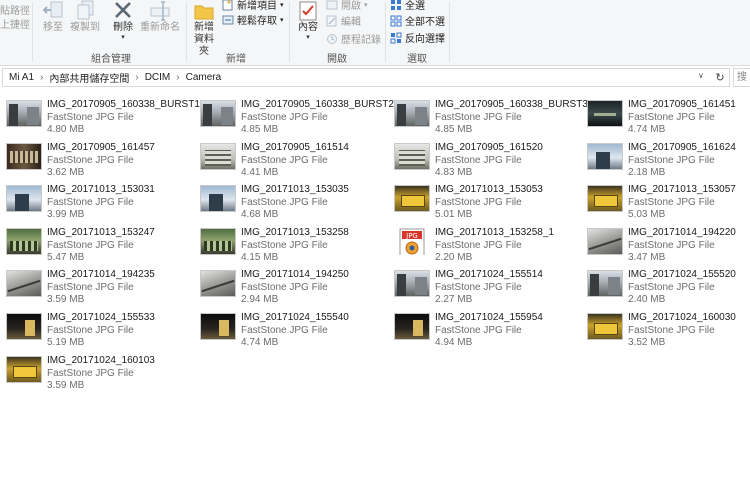  I want to click on jpg-file-icon: JPG, so click(412, 241).